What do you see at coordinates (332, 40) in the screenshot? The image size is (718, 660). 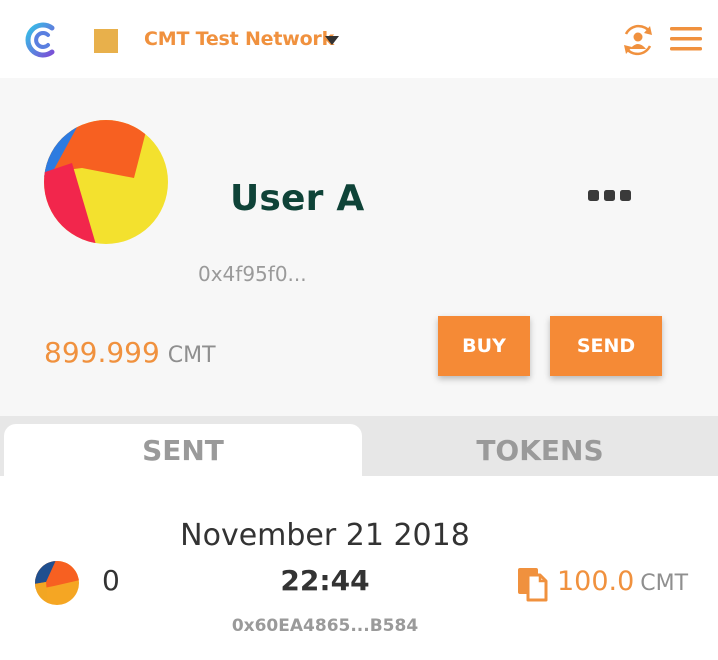 I see `caret-down-icon` at bounding box center [332, 40].